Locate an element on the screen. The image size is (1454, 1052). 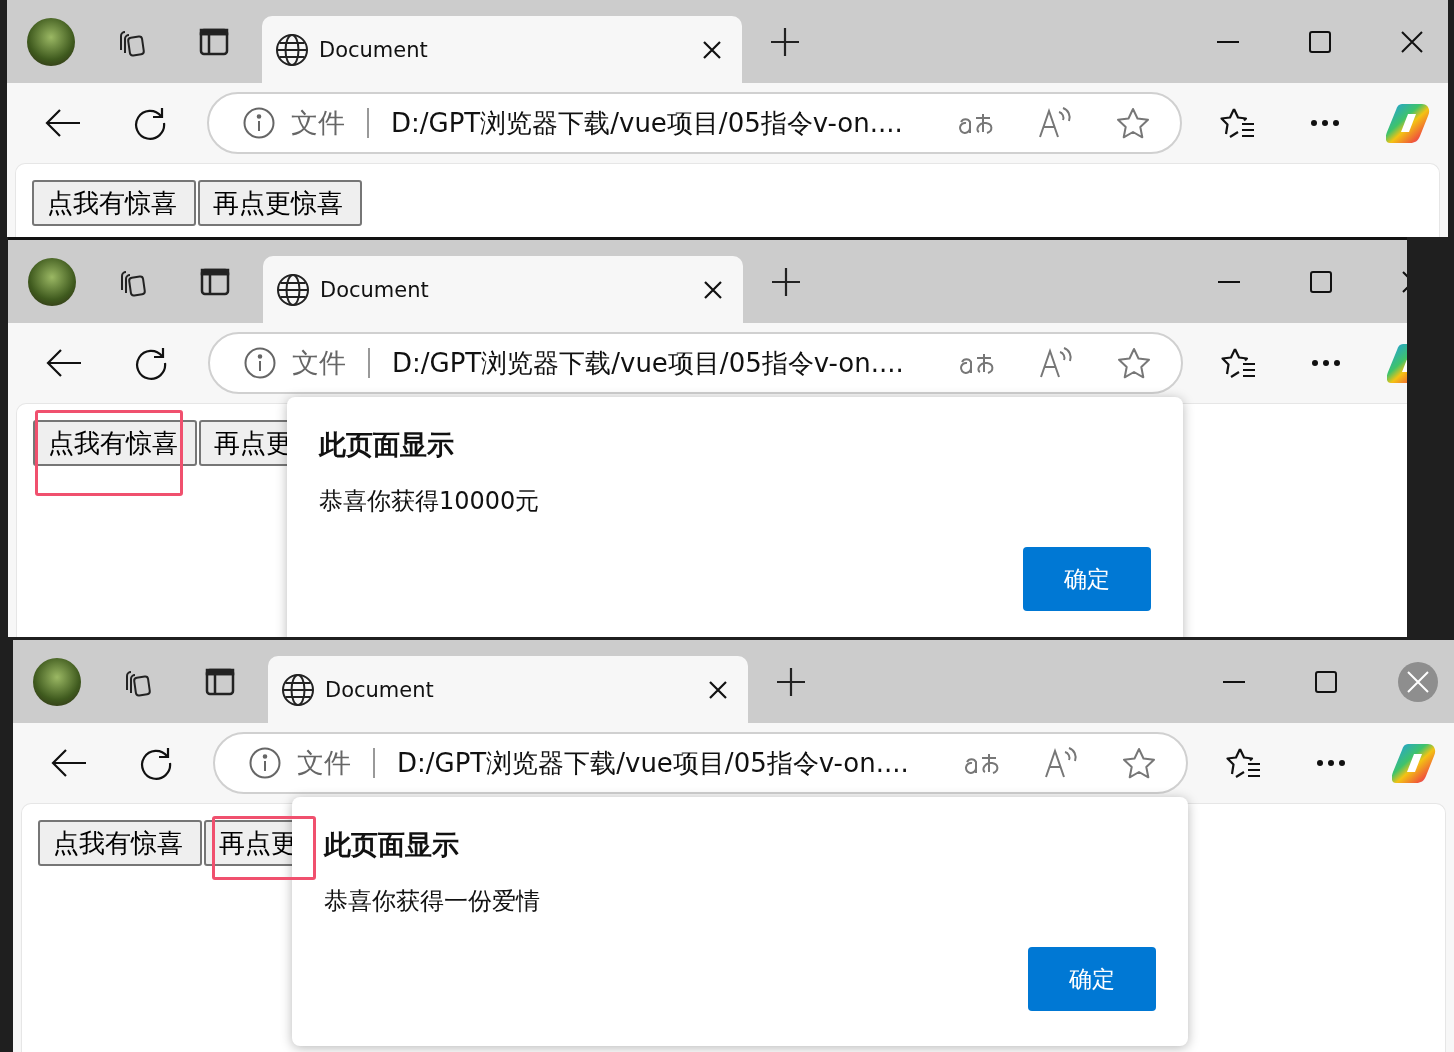
page-button: 再点更惊喜 is located at coordinates (280, 203).